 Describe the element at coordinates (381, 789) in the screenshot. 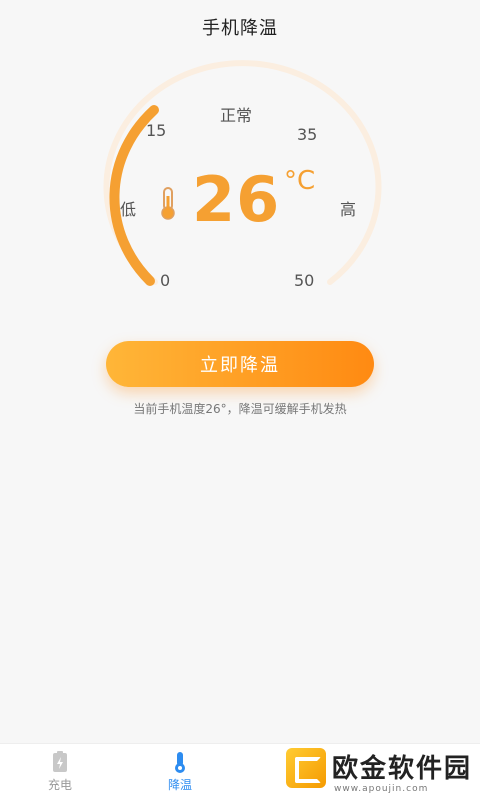

I see `watermark-url: www.apoujin.com` at that location.